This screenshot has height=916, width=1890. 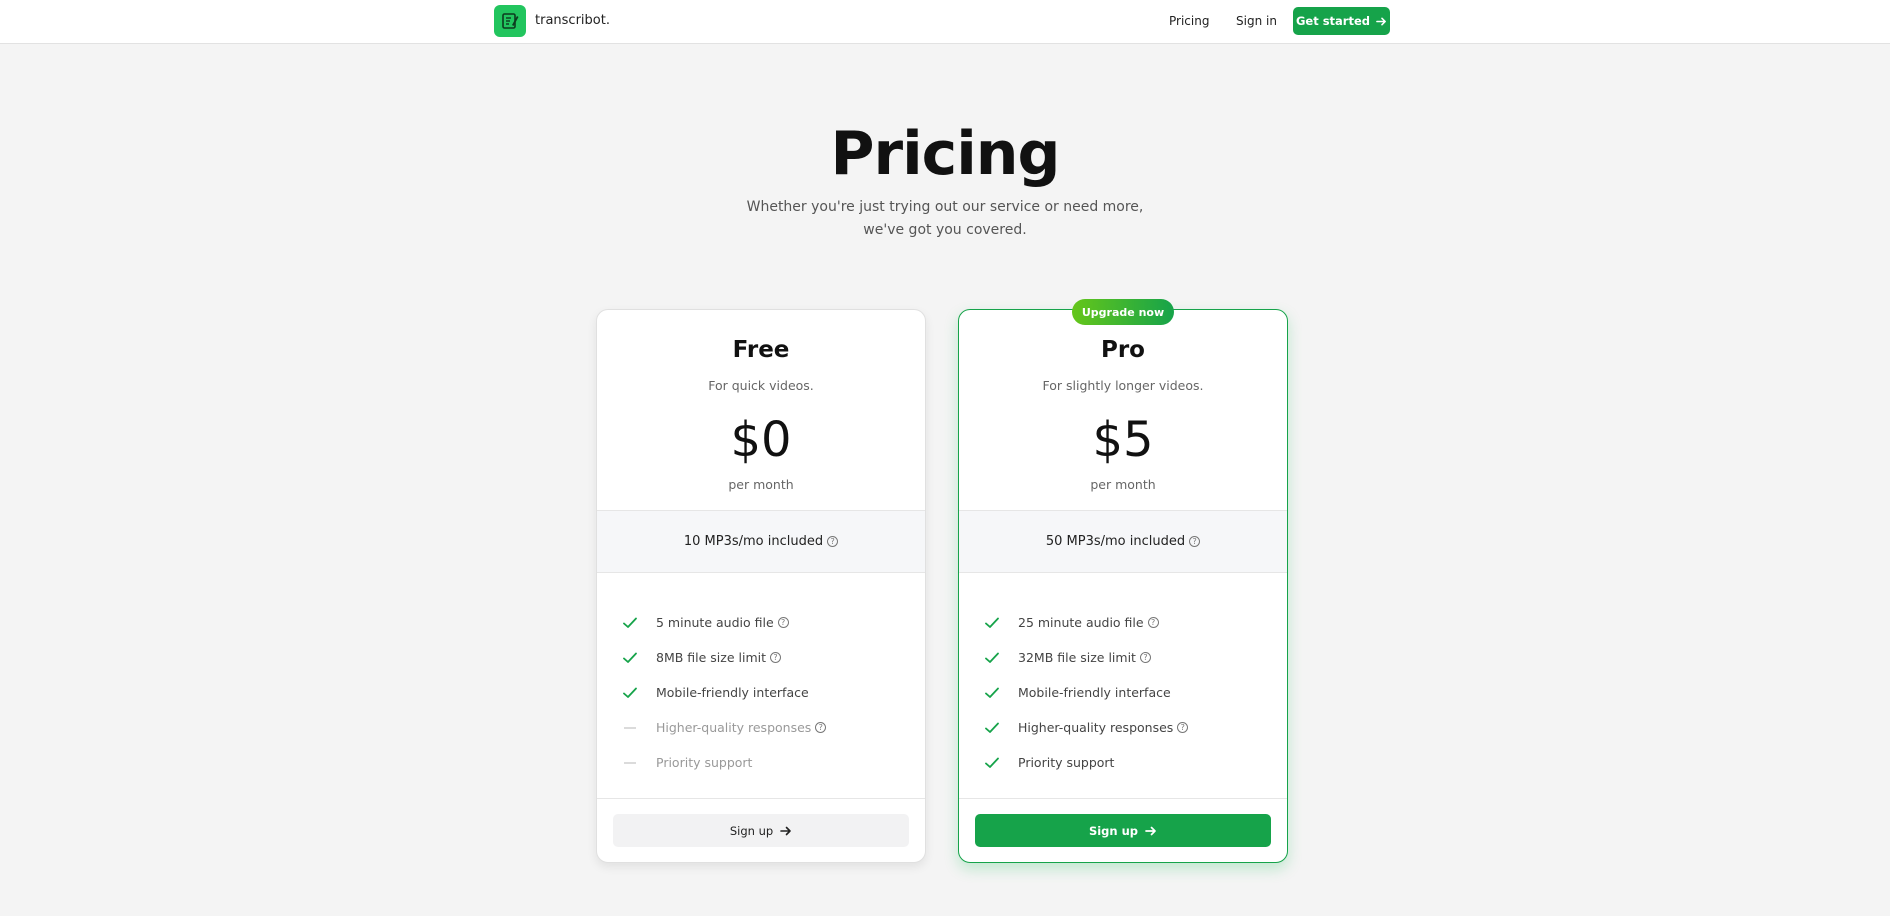 What do you see at coordinates (510, 21) in the screenshot?
I see `logo-icon` at bounding box center [510, 21].